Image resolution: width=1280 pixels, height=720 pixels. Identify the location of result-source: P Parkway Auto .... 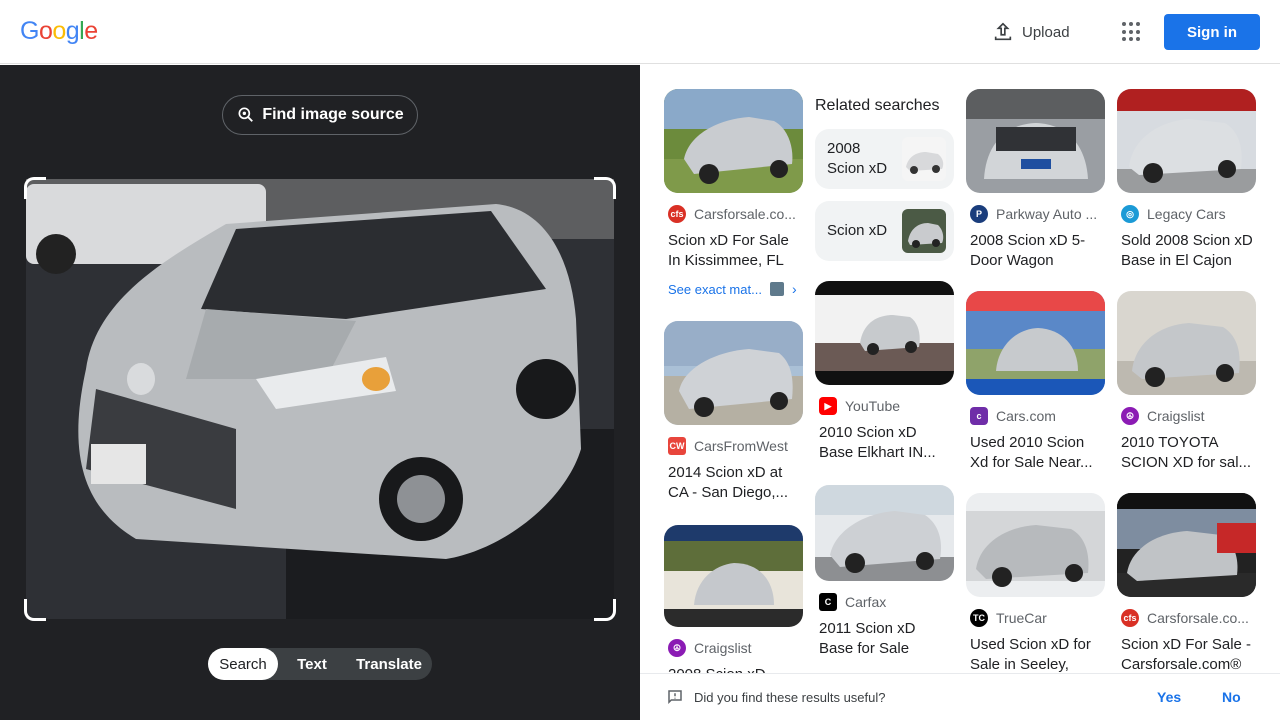
(1037, 214).